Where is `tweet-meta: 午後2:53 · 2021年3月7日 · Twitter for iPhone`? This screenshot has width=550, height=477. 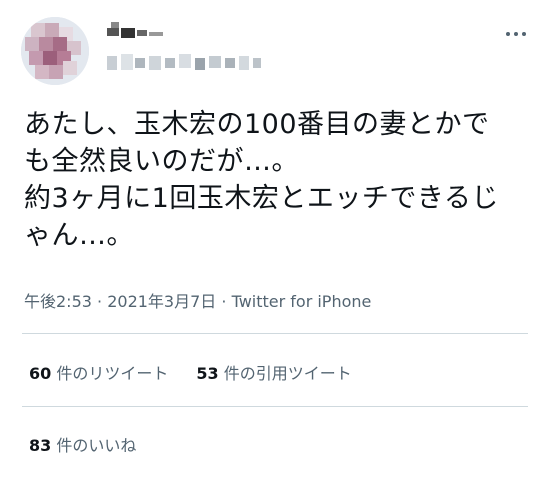
tweet-meta: 午後2:53 · 2021年3月7日 · Twitter for iPhone is located at coordinates (197, 300).